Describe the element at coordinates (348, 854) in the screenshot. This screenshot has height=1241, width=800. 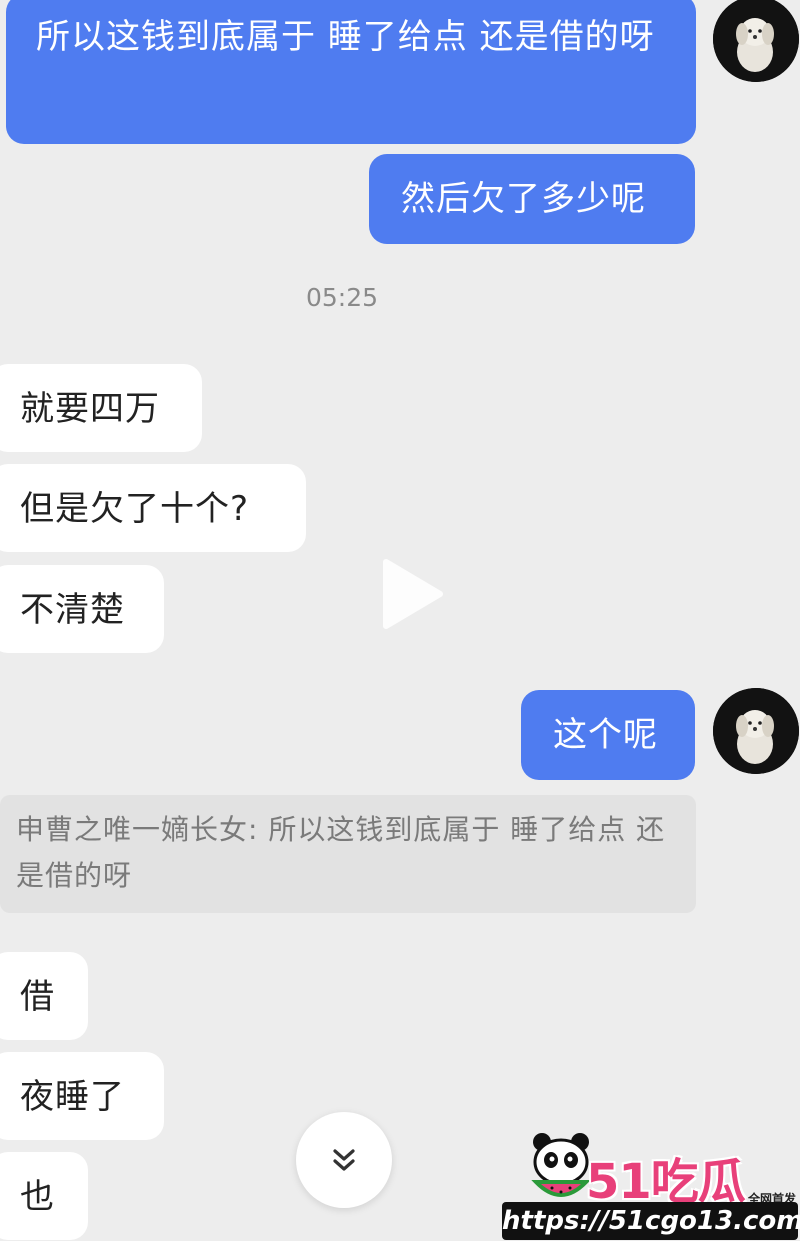
I see `quoted-reply: 申曹之唯一嫡长女: 所以这钱到底属于 睡了给点 还是借的呀` at that location.